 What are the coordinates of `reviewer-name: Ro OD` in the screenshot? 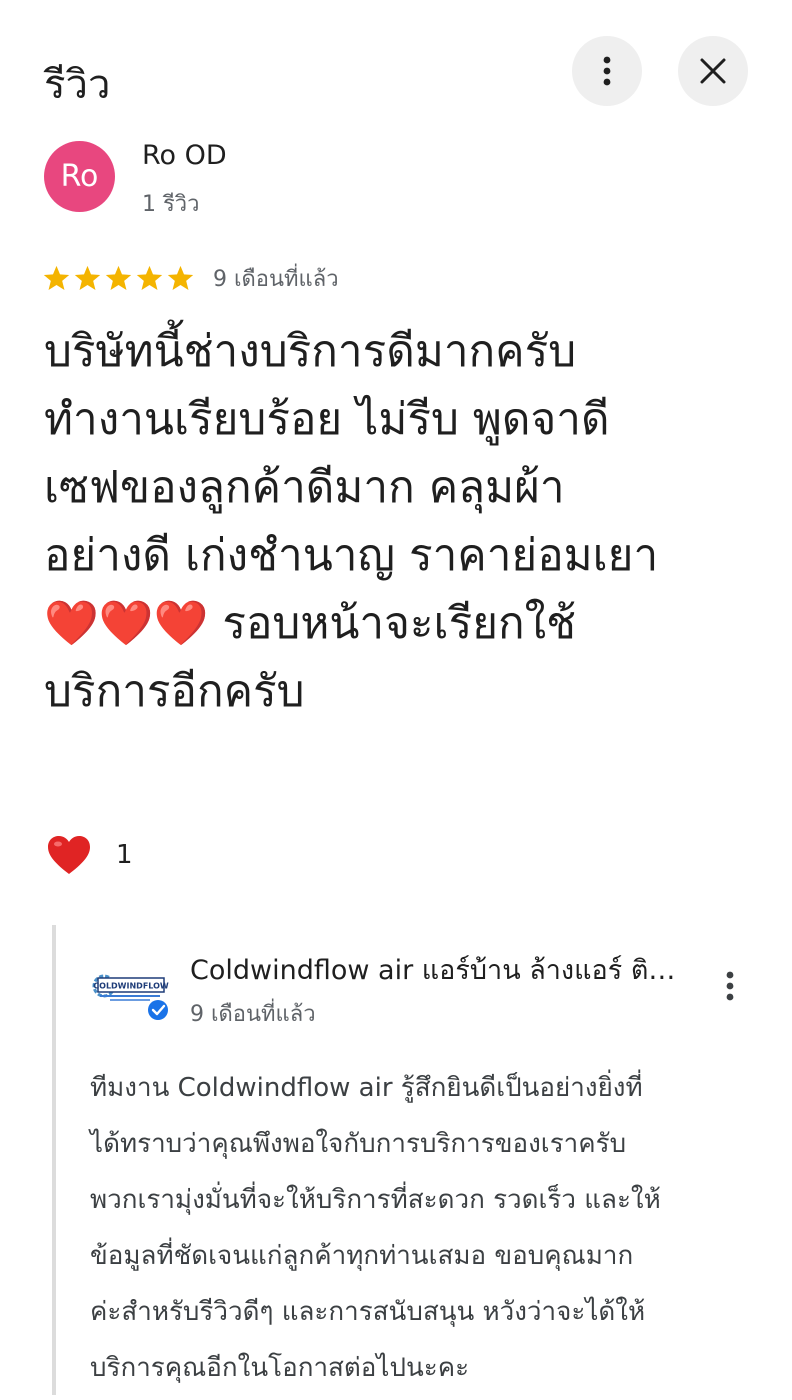 It's located at (184, 155).